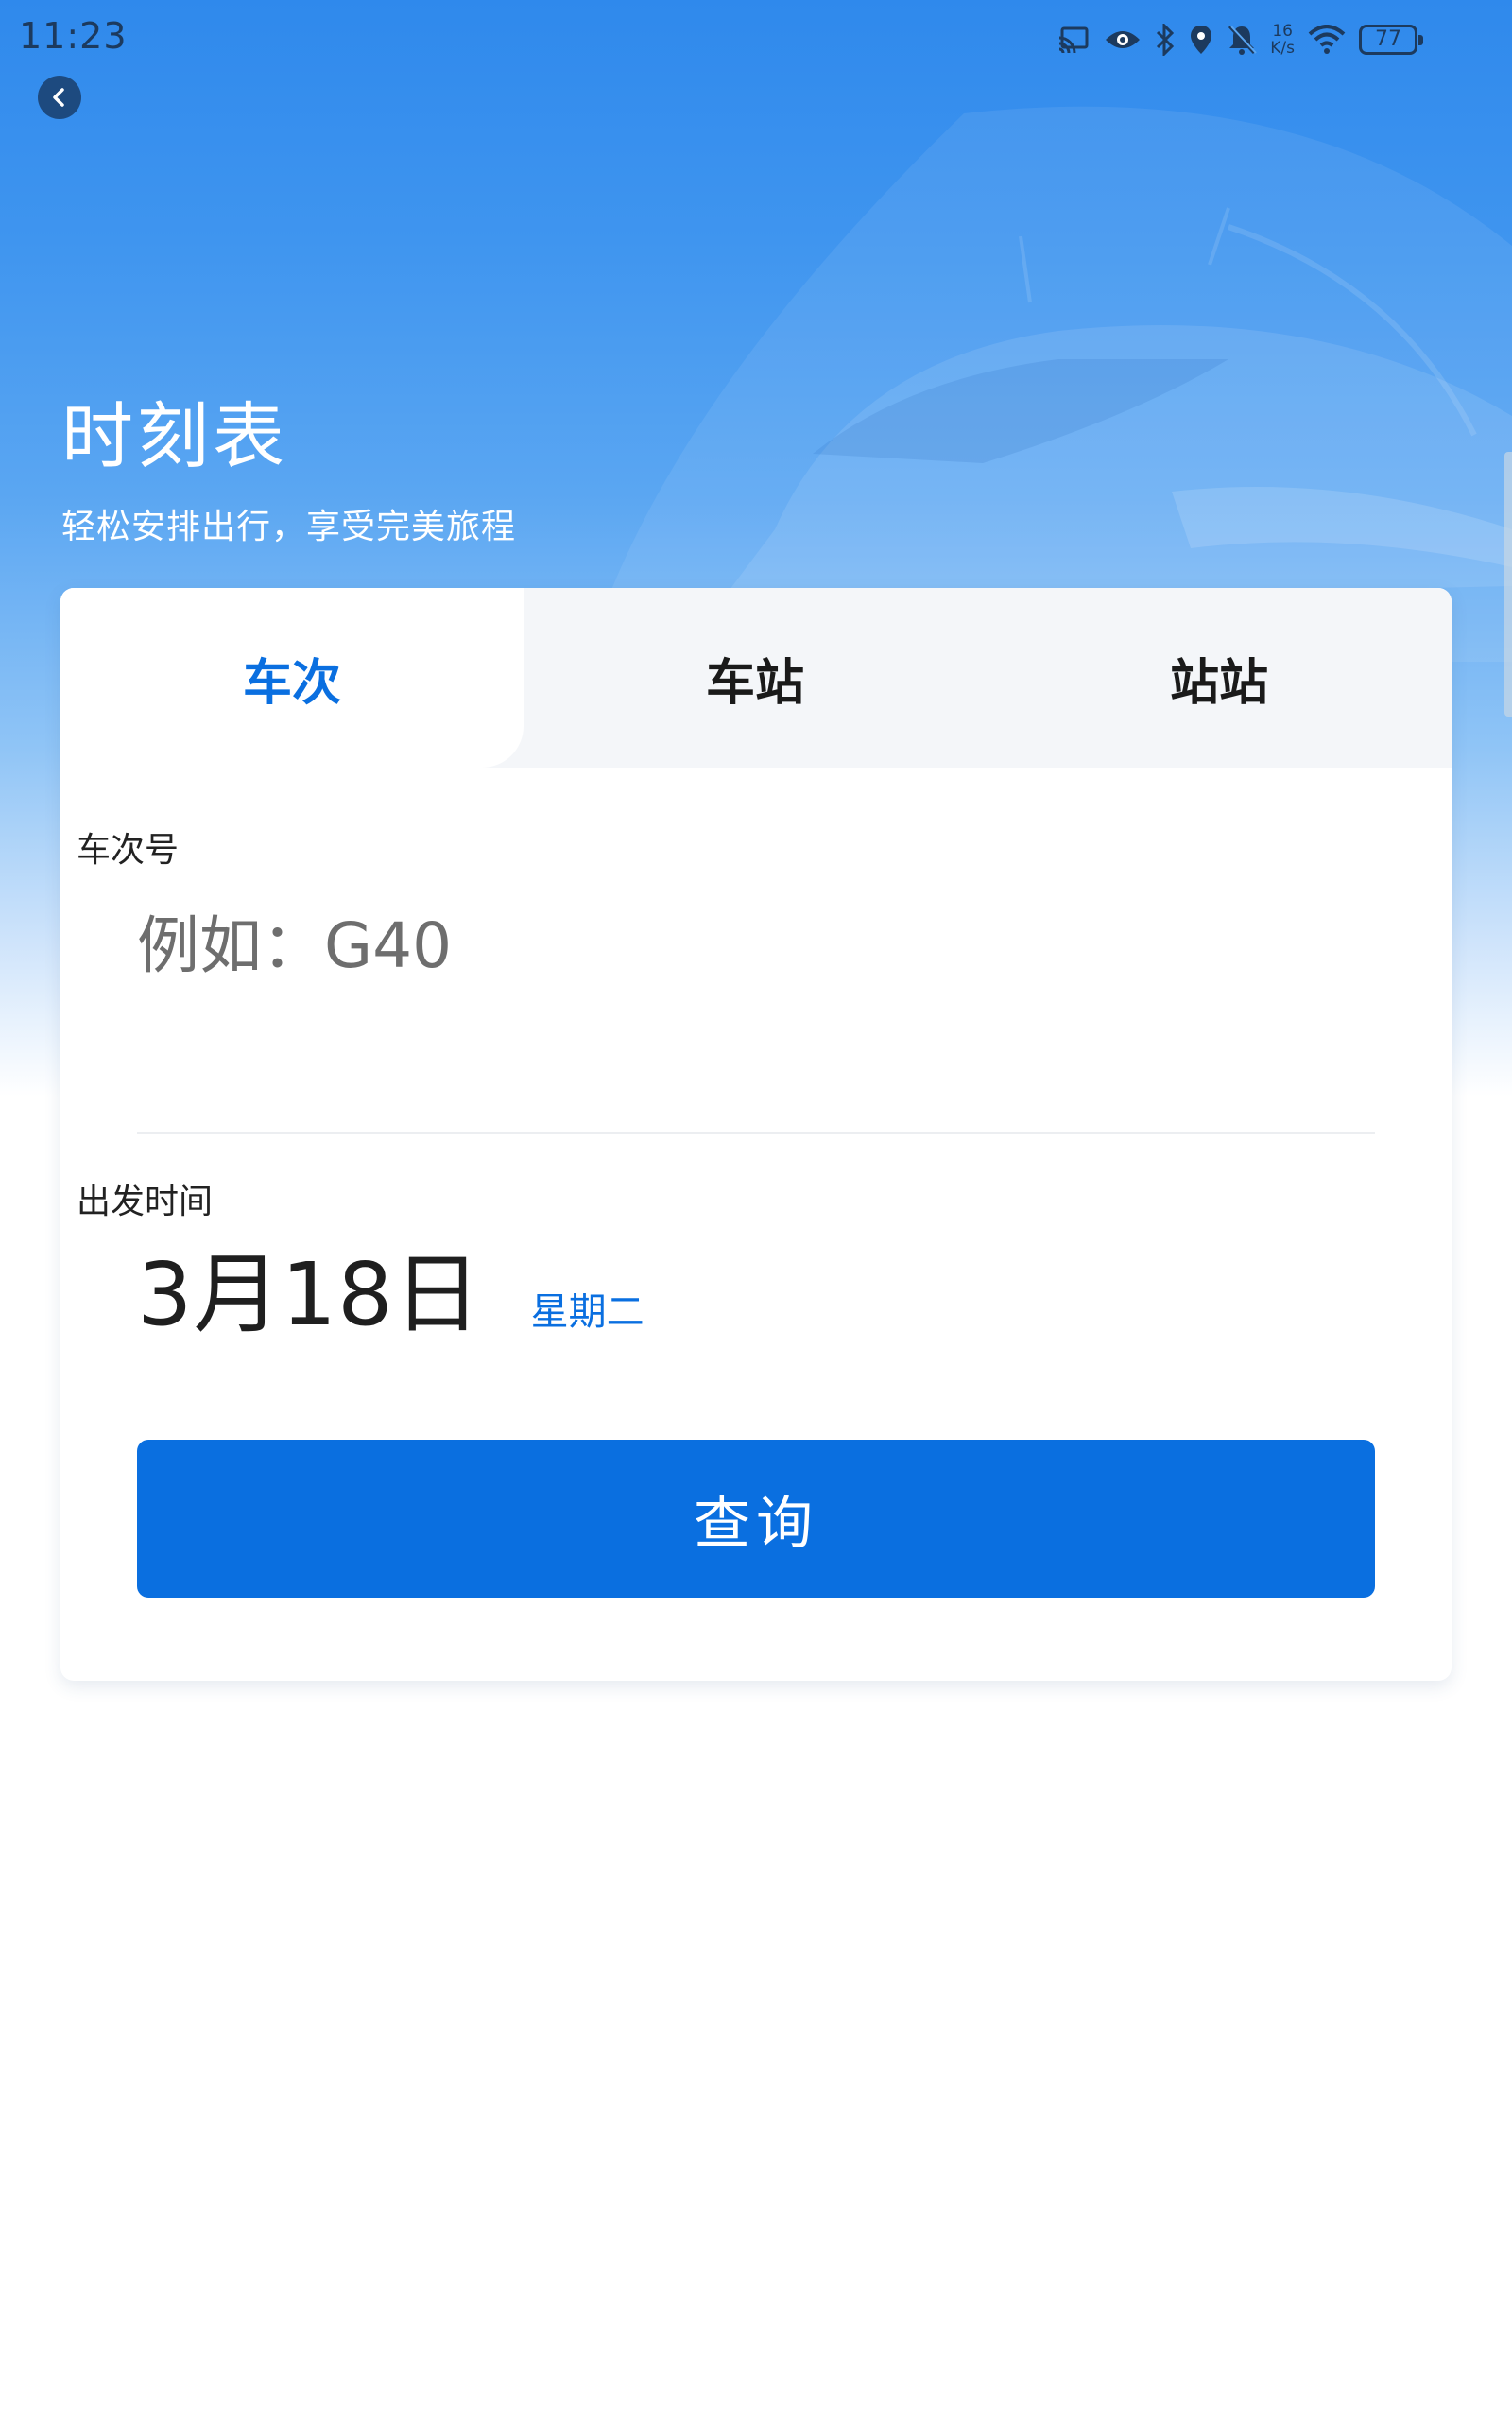  I want to click on departure-time-label: 出发时间, so click(145, 1202).